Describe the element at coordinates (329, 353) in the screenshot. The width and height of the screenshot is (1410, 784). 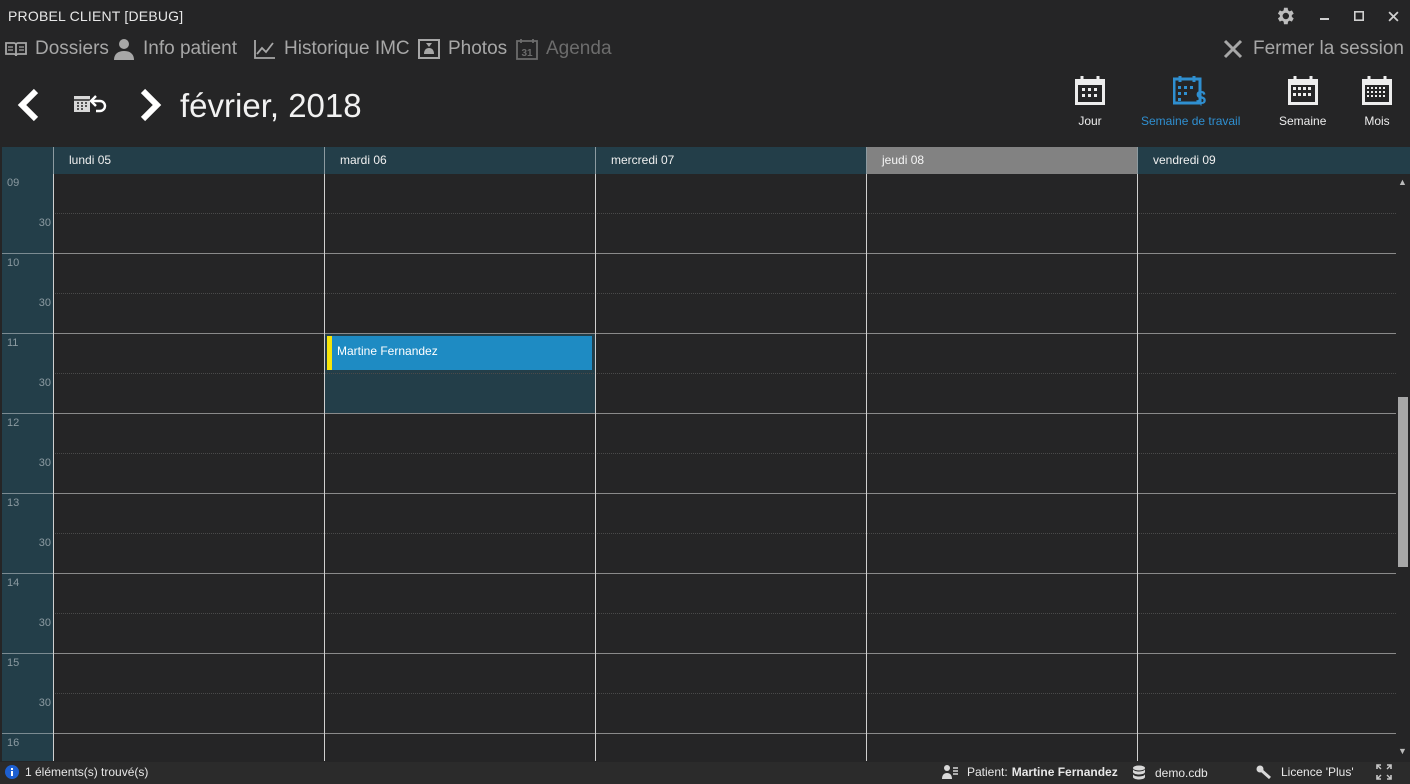
I see `appointment-marker` at that location.